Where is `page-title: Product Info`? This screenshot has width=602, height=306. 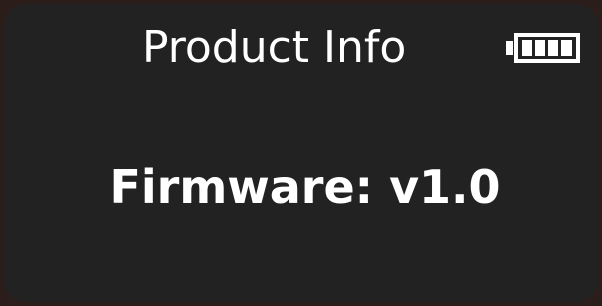
page-title: Product Info is located at coordinates (274, 47).